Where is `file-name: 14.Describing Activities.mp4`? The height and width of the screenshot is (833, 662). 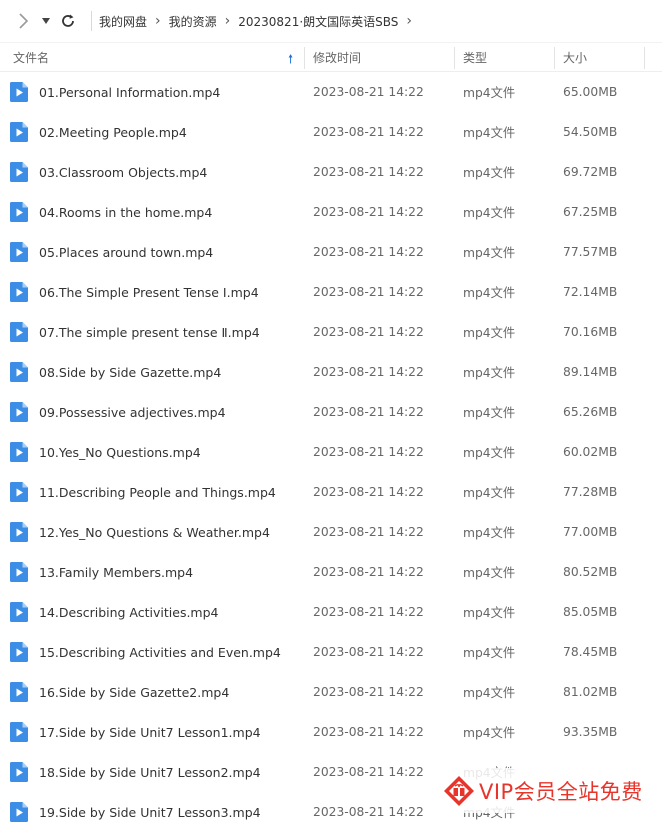 file-name: 14.Describing Activities.mp4 is located at coordinates (129, 612).